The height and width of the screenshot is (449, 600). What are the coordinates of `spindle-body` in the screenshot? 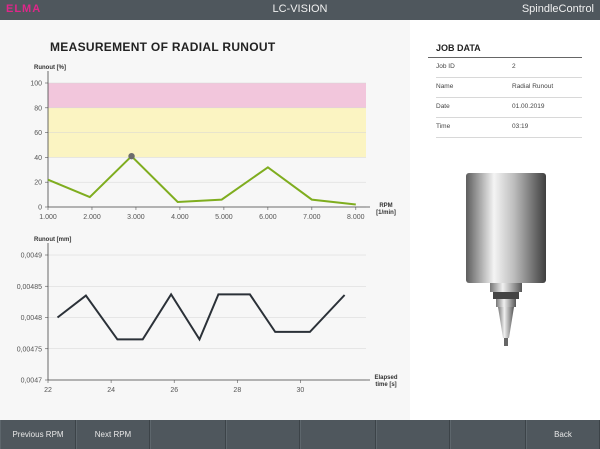 It's located at (506, 228).